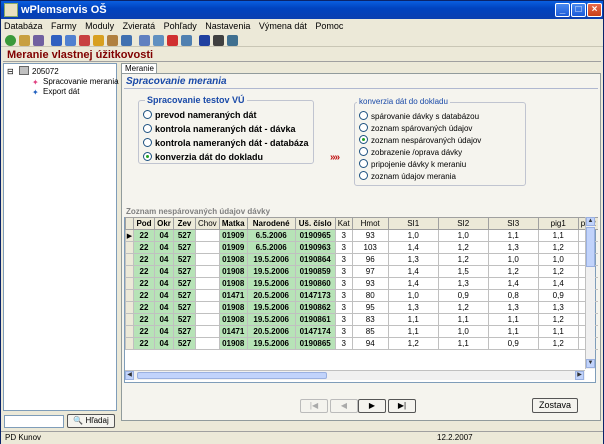 Image resolution: width=604 pixels, height=444 pixels. I want to click on column-header: Pod, so click(144, 223).